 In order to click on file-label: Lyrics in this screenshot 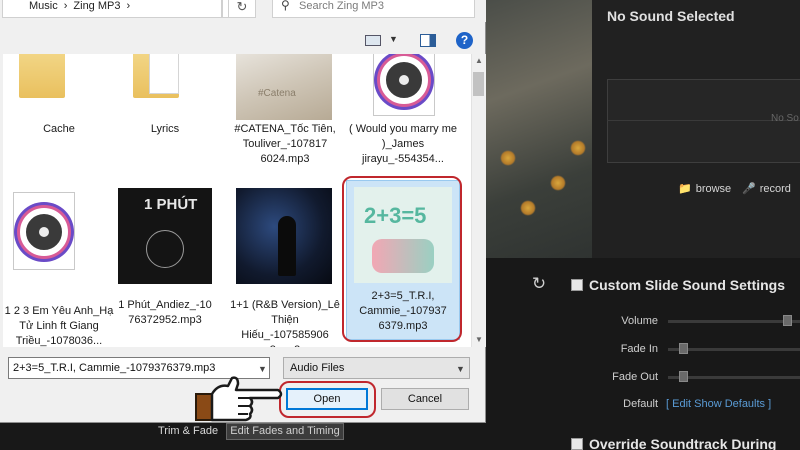, I will do `click(165, 129)`.